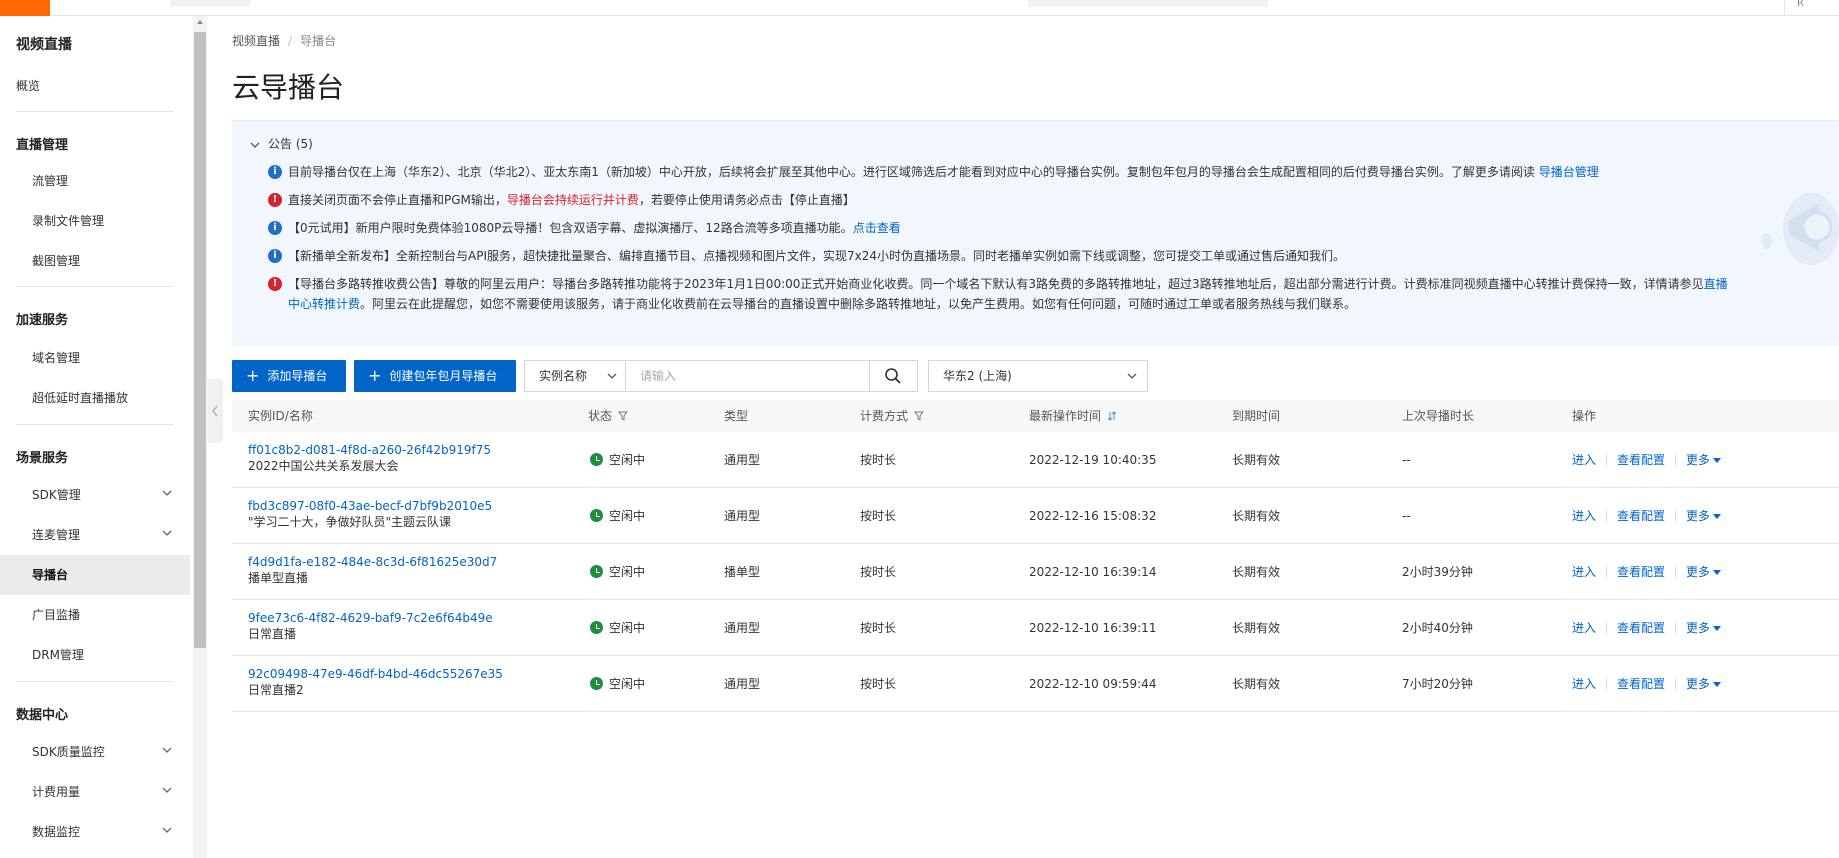 The image size is (1839, 858). I want to click on top-search-box, so click(1148, 3).